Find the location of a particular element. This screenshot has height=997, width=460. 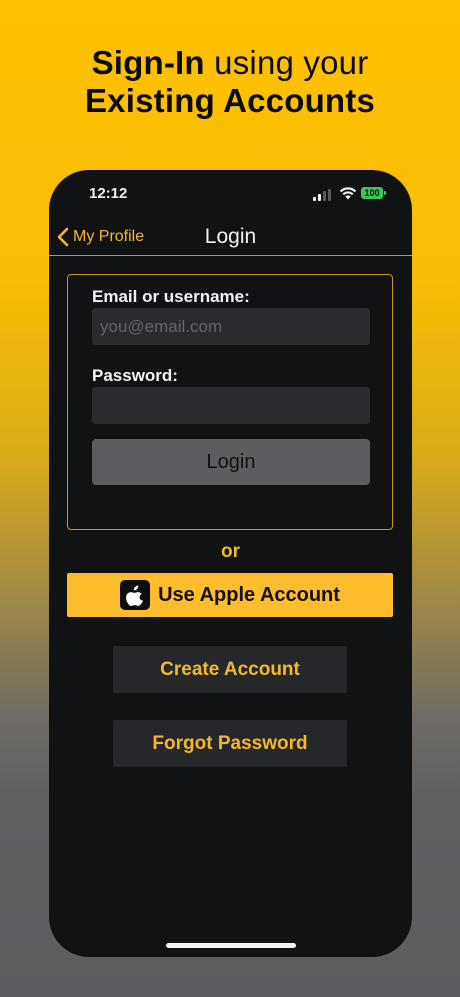

battery-level: 100 is located at coordinates (372, 193).